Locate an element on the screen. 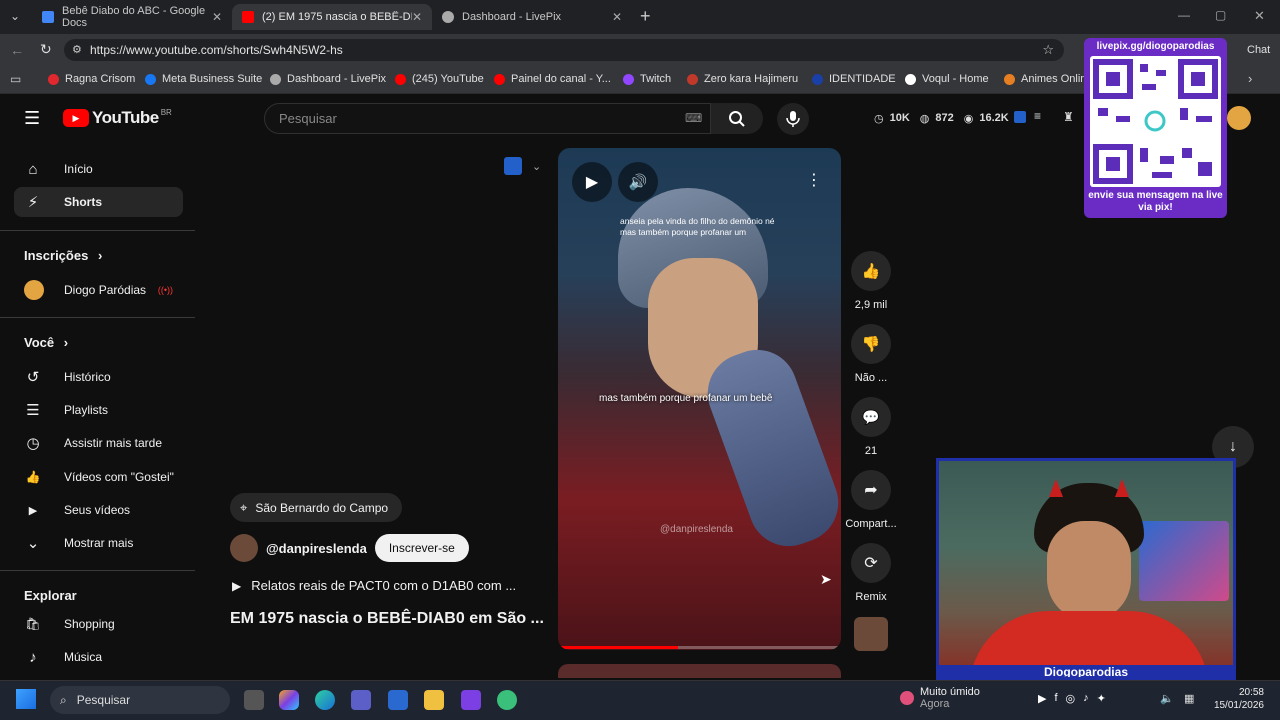 This screenshot has width=1280, height=720. obs-icon is located at coordinates (507, 700).